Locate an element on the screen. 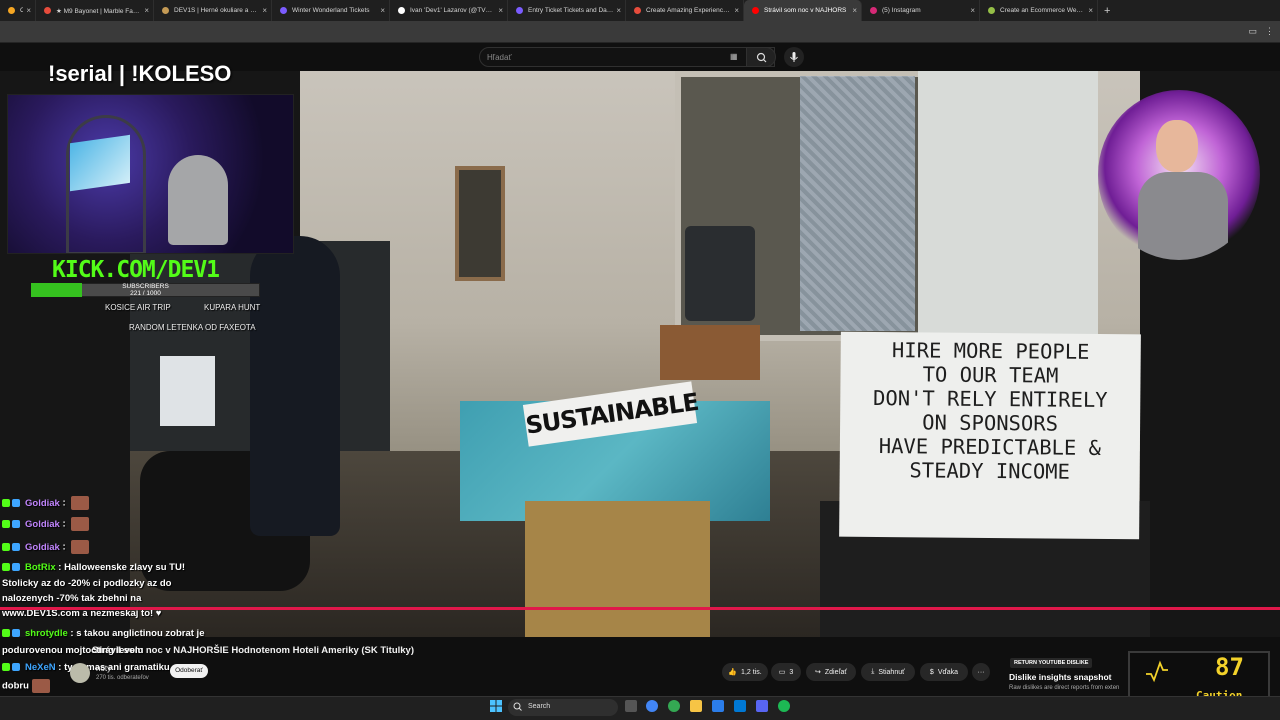 Image resolution: width=1280 pixels, height=720 pixels. browser-tab: (5) Instagram × is located at coordinates (921, 10).